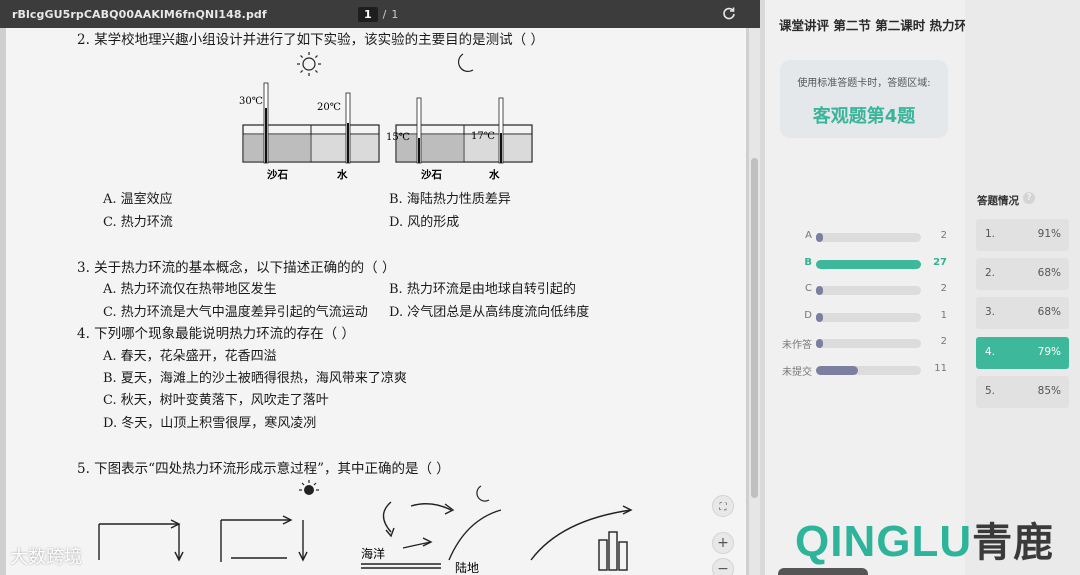 The width and height of the screenshot is (1080, 575). I want to click on answer-bar-label: 未提交, so click(797, 372).